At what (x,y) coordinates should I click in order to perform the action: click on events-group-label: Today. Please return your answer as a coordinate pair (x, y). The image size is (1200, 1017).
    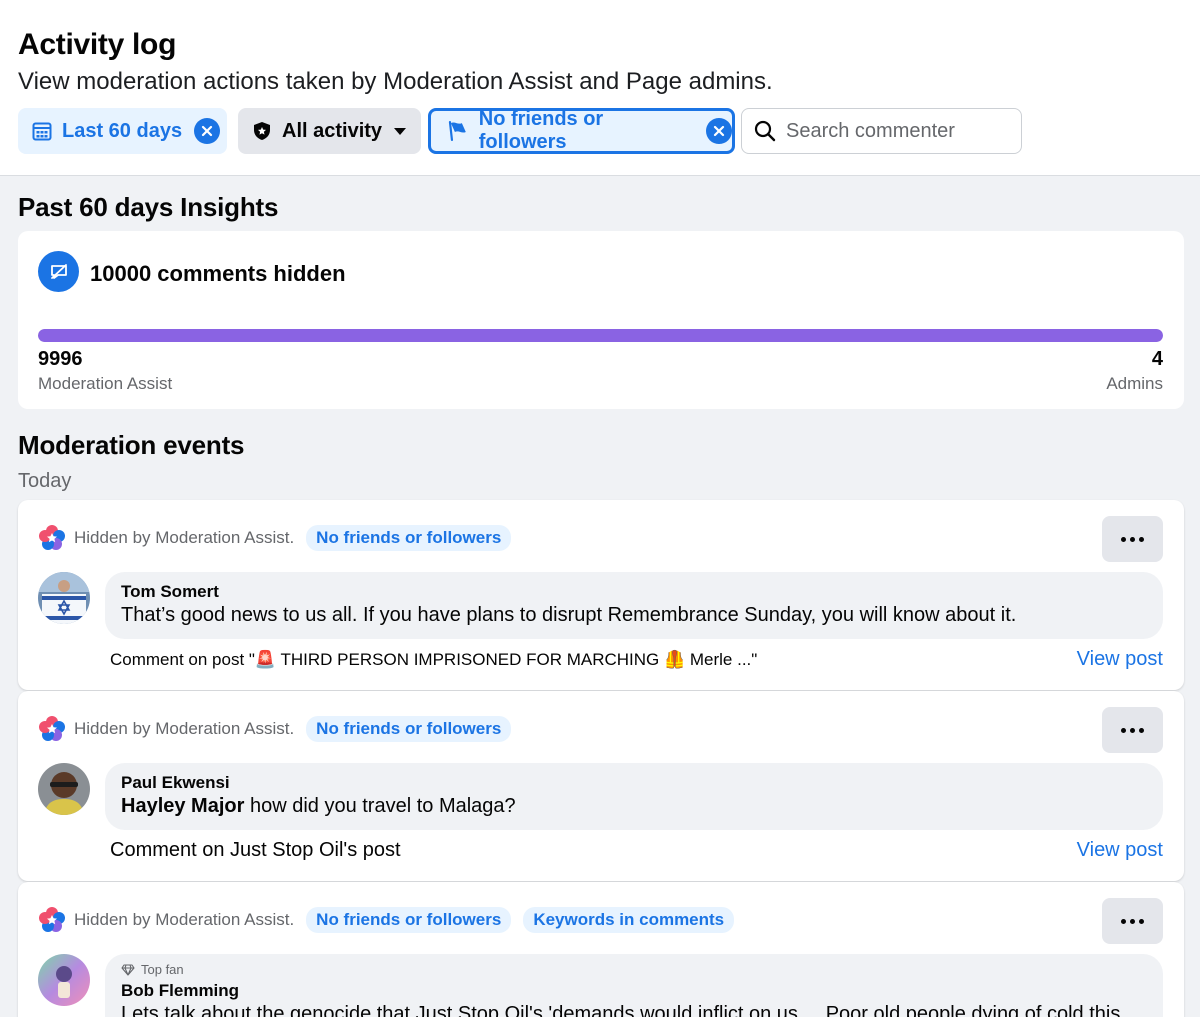
    Looking at the image, I should click on (45, 481).